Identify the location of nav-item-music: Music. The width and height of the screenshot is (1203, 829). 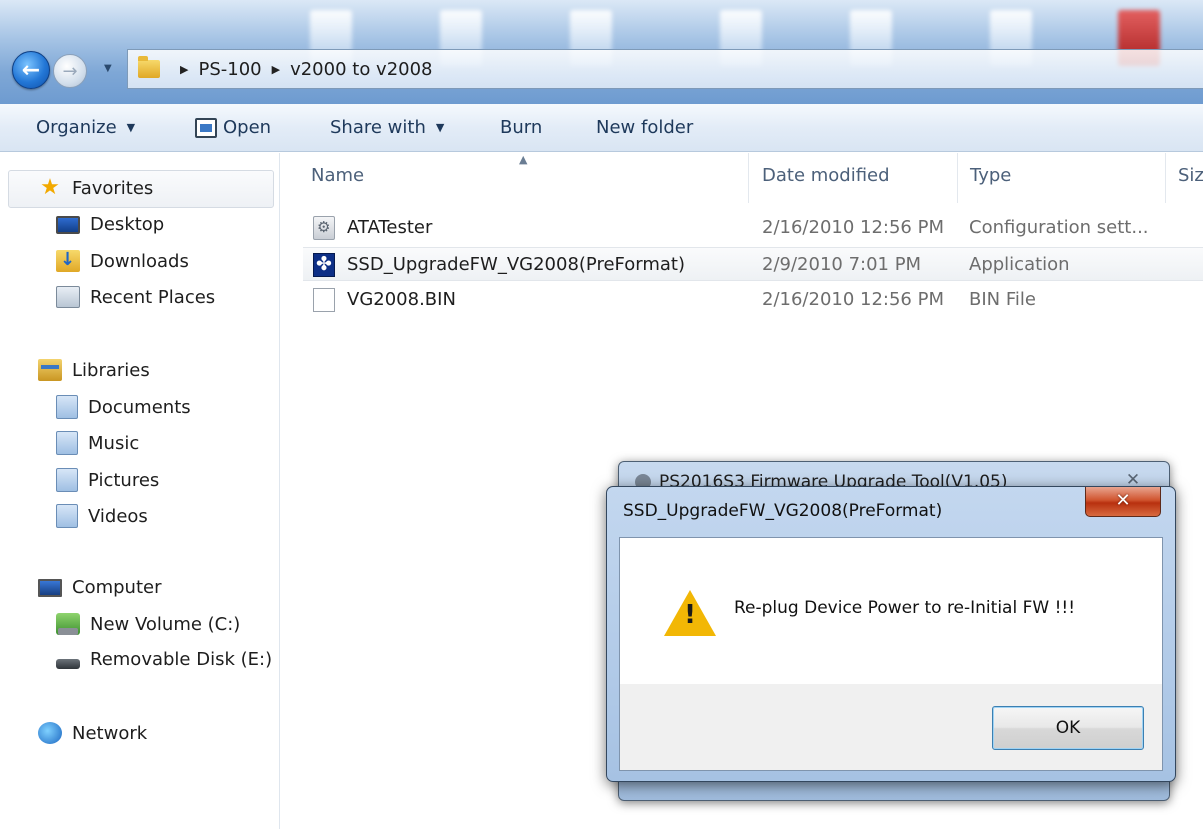
(97, 443).